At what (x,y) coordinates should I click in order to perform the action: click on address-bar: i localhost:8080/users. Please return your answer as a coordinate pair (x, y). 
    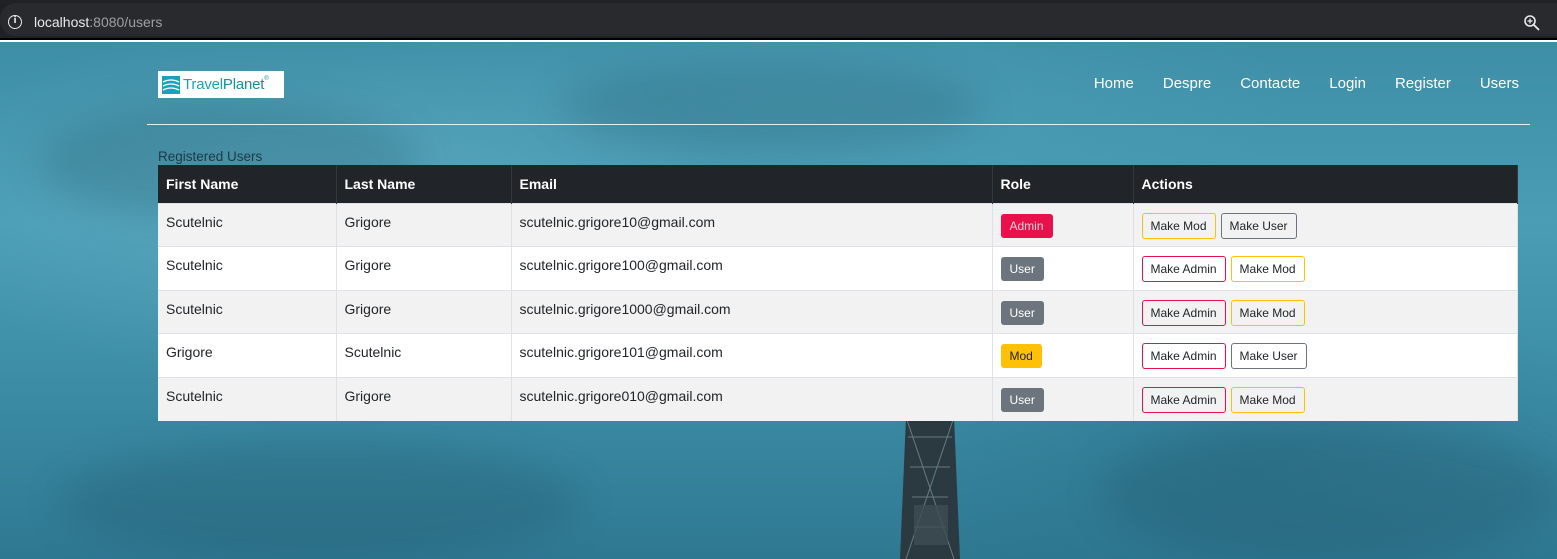
    Looking at the image, I should click on (778, 19).